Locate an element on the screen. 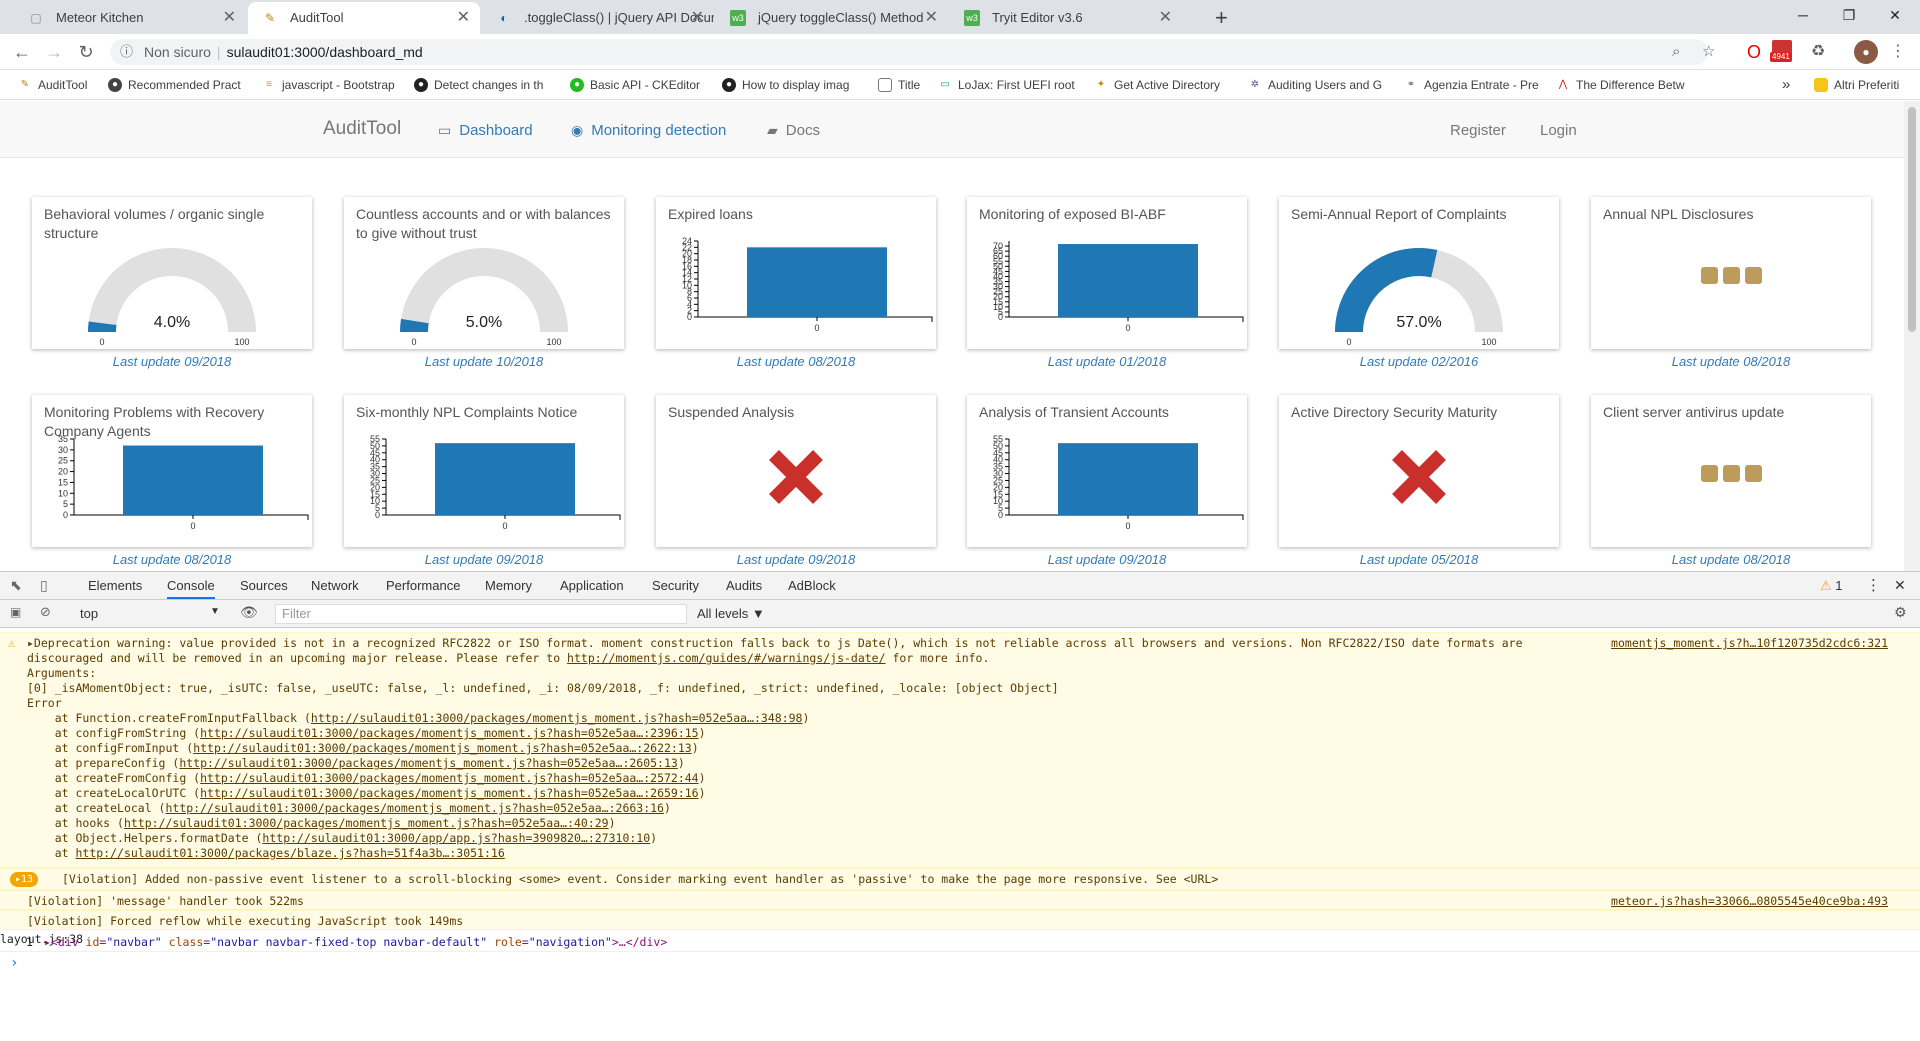 This screenshot has height=1041, width=1920. bookmark-item: ▭ LoJax: First UEFI root is located at coordinates (1006, 85).